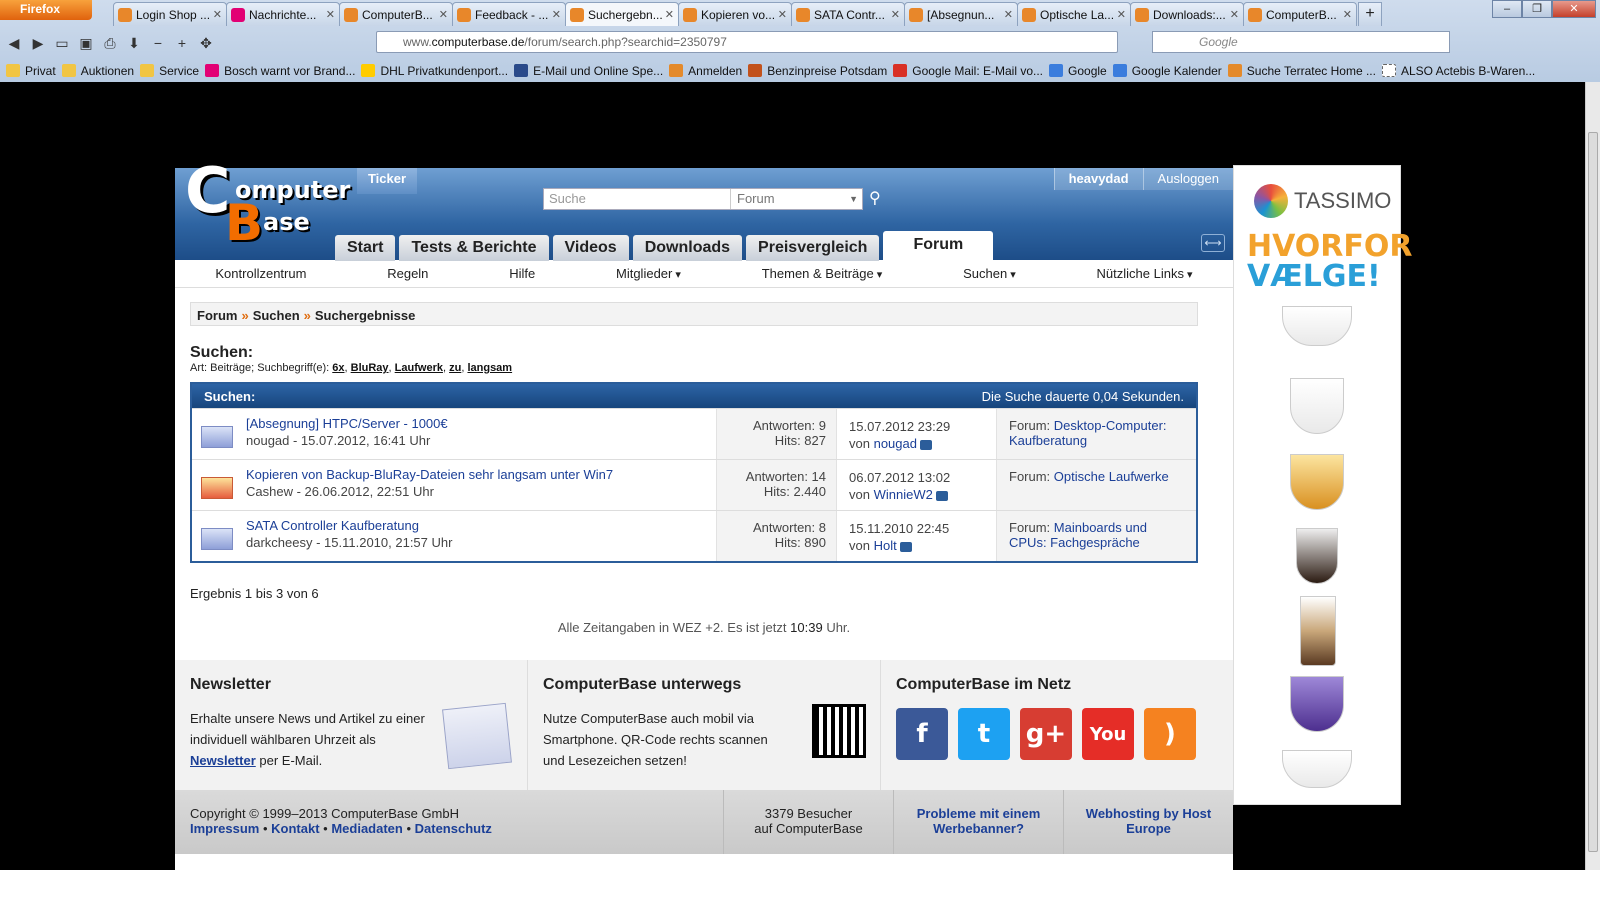 This screenshot has width=1600, height=900. Describe the element at coordinates (822, 273) in the screenshot. I see `subnav-themen: Themen & Beiträge` at that location.